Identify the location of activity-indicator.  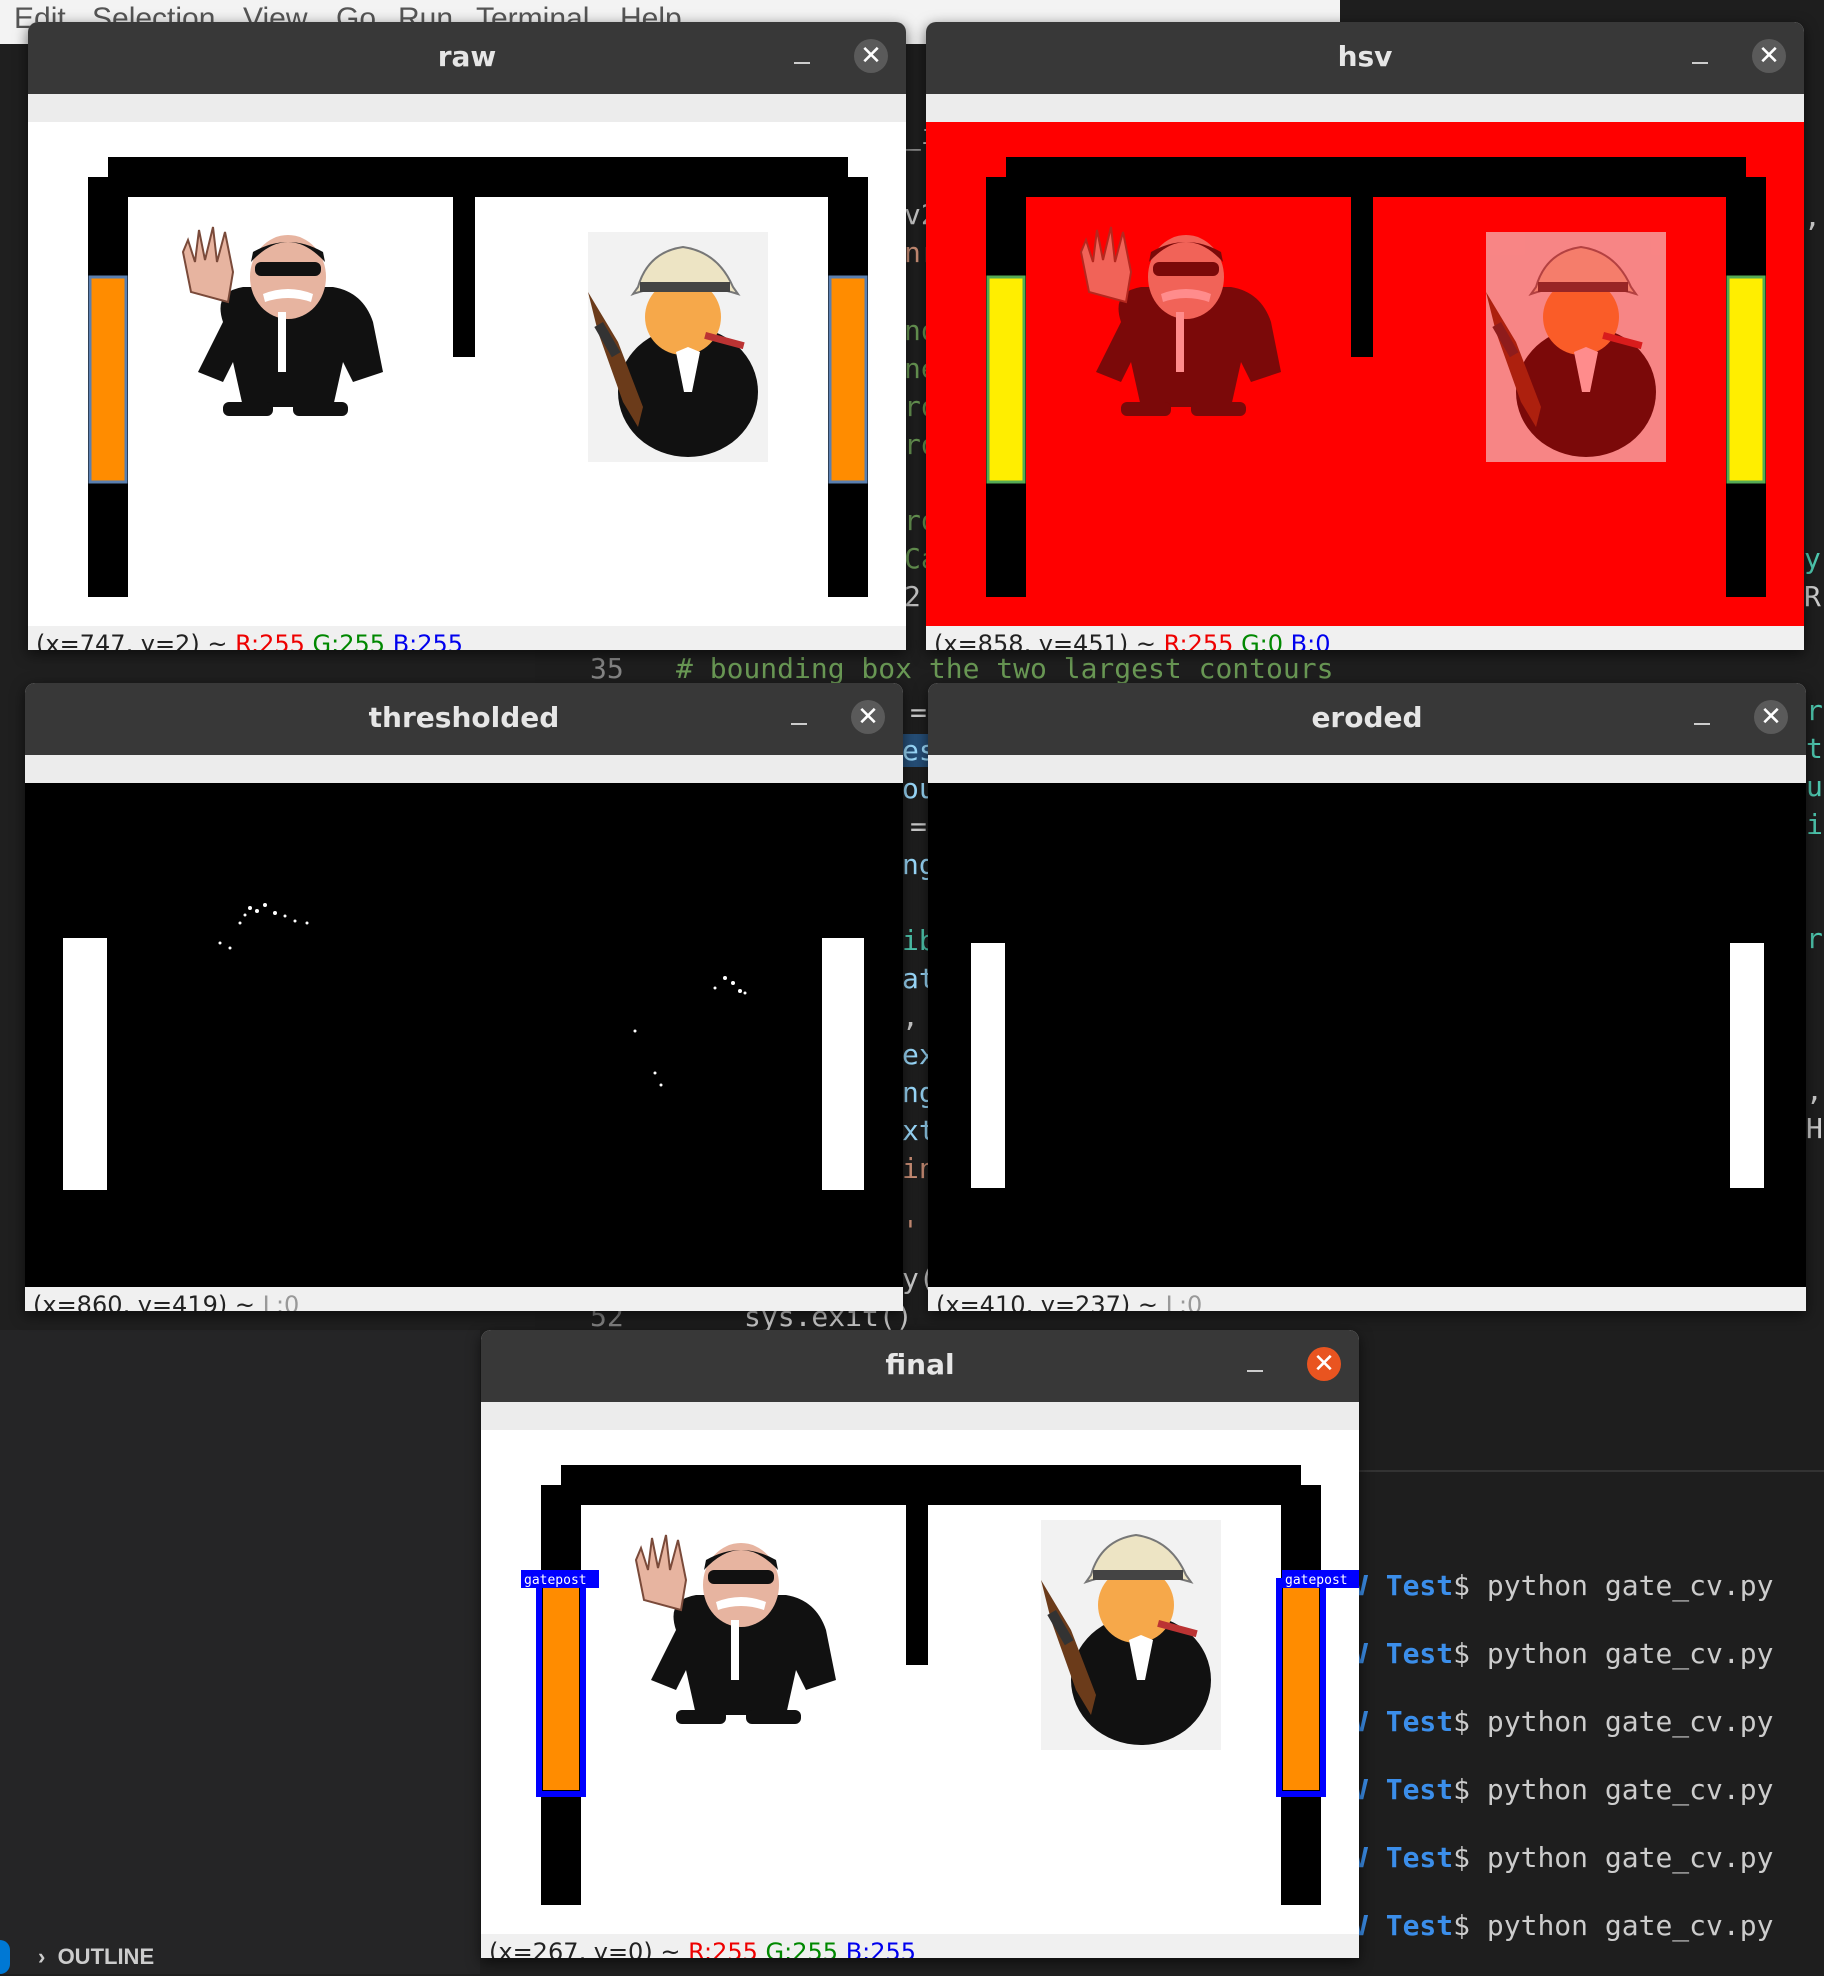
(5, 1957).